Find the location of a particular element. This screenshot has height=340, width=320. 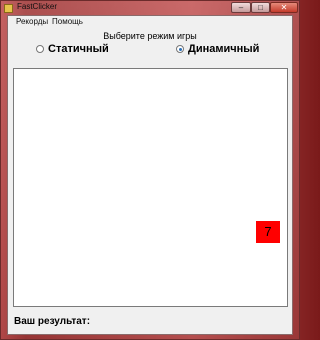

static-mode-label: Статичный is located at coordinates (78, 49).